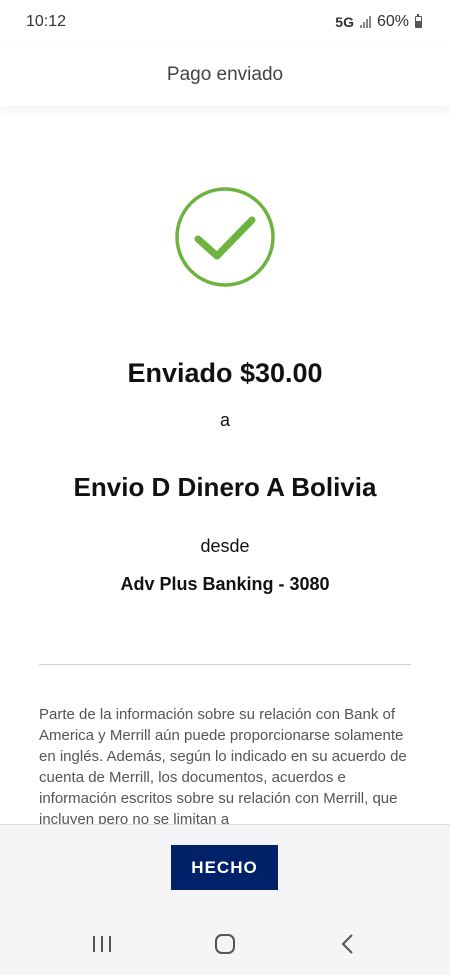 This screenshot has width=450, height=975. Describe the element at coordinates (225, 664) in the screenshot. I see `divider` at that location.